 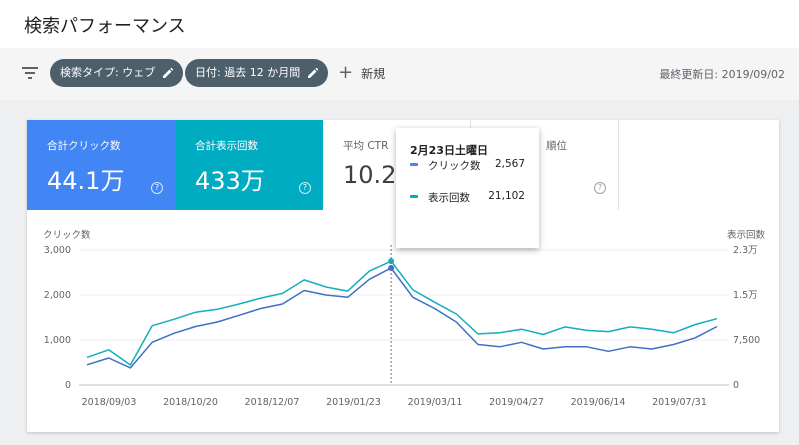 What do you see at coordinates (679, 402) in the screenshot?
I see `x-tick-label: 2019/07/31` at bounding box center [679, 402].